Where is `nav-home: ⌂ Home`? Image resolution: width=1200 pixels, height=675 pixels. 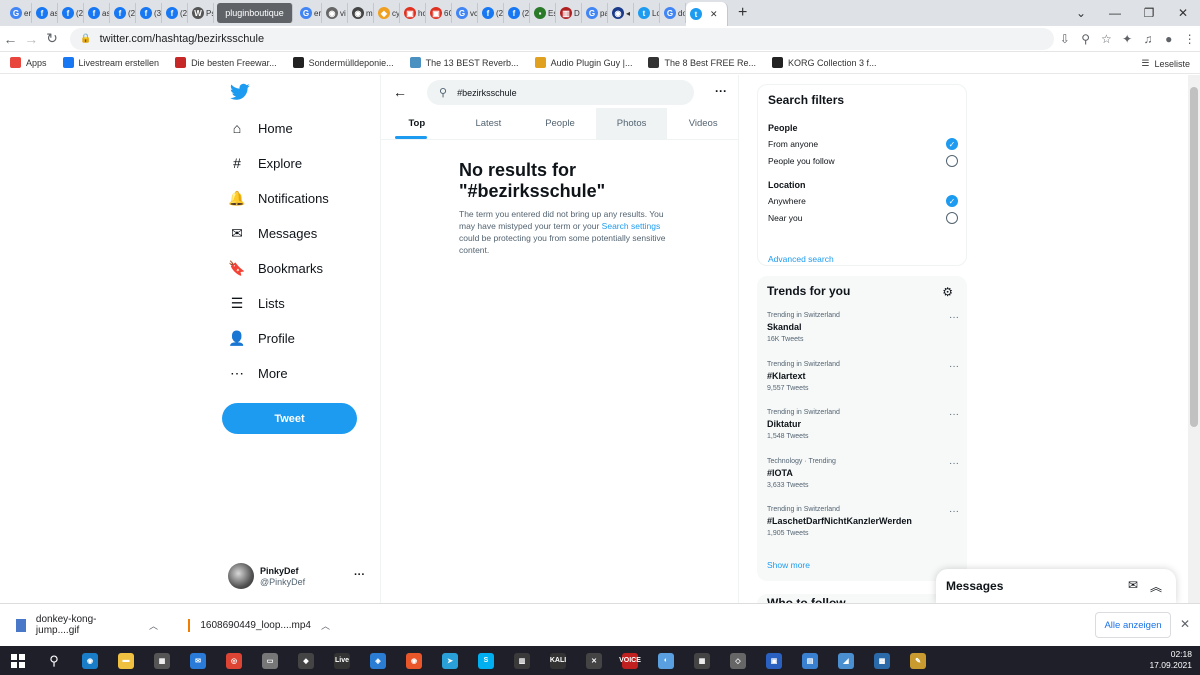
nav-home: ⌂ Home is located at coordinates (260, 128).